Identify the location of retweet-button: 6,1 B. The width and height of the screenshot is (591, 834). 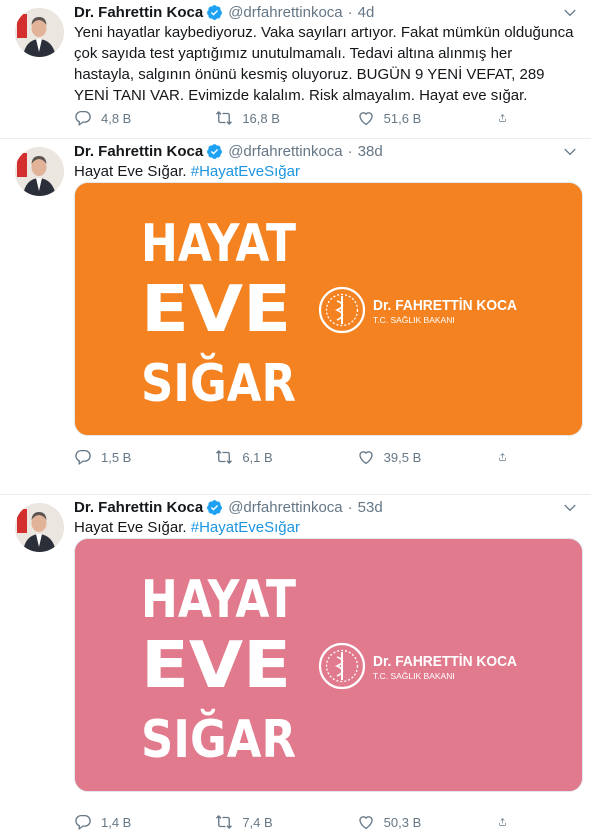
(264, 457).